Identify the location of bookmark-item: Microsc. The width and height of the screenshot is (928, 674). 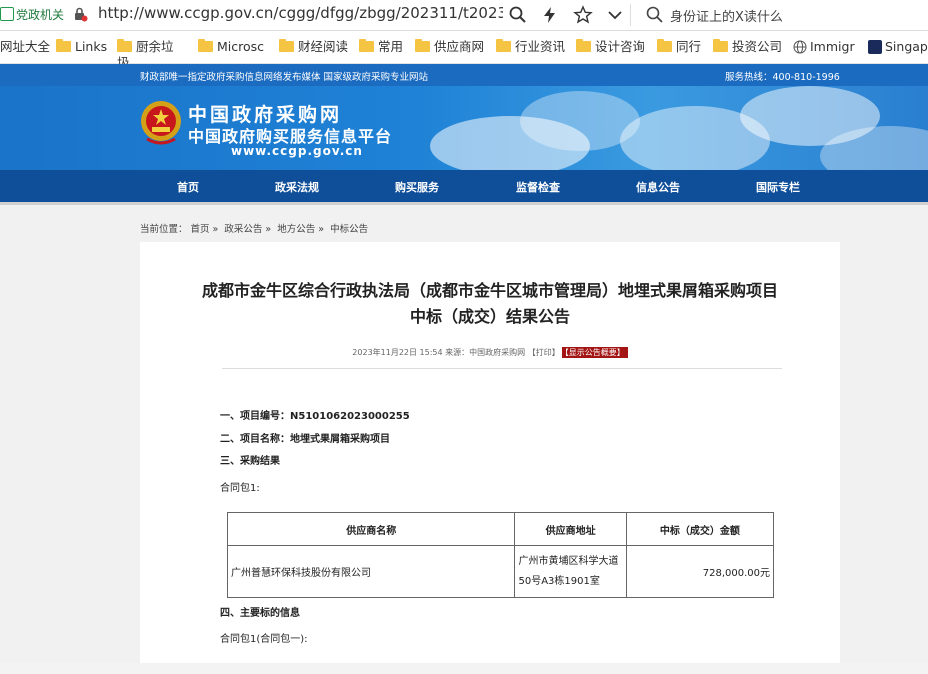
(232, 47).